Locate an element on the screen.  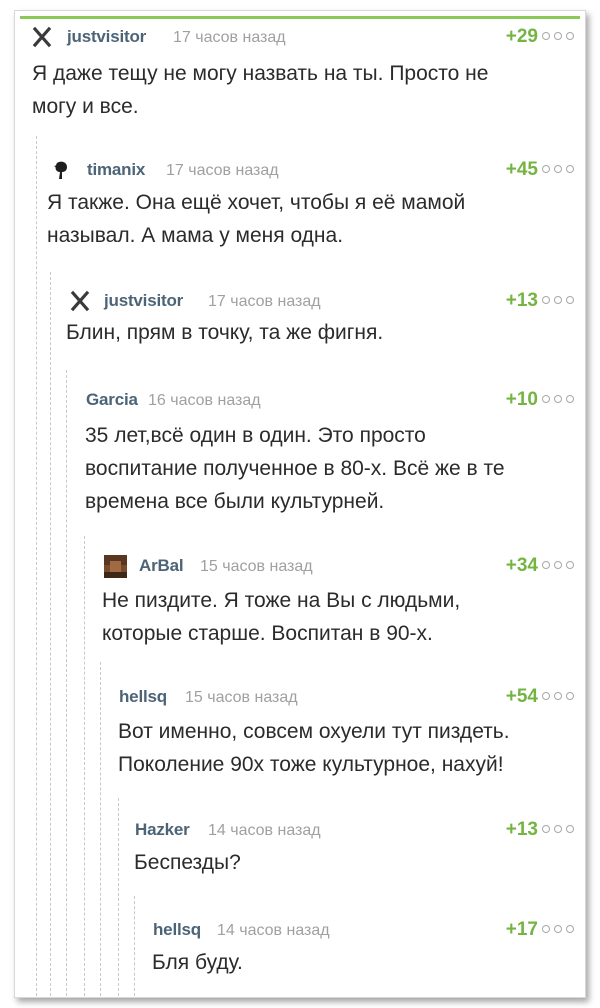
comment-text: Бля буду. is located at coordinates (364, 962).